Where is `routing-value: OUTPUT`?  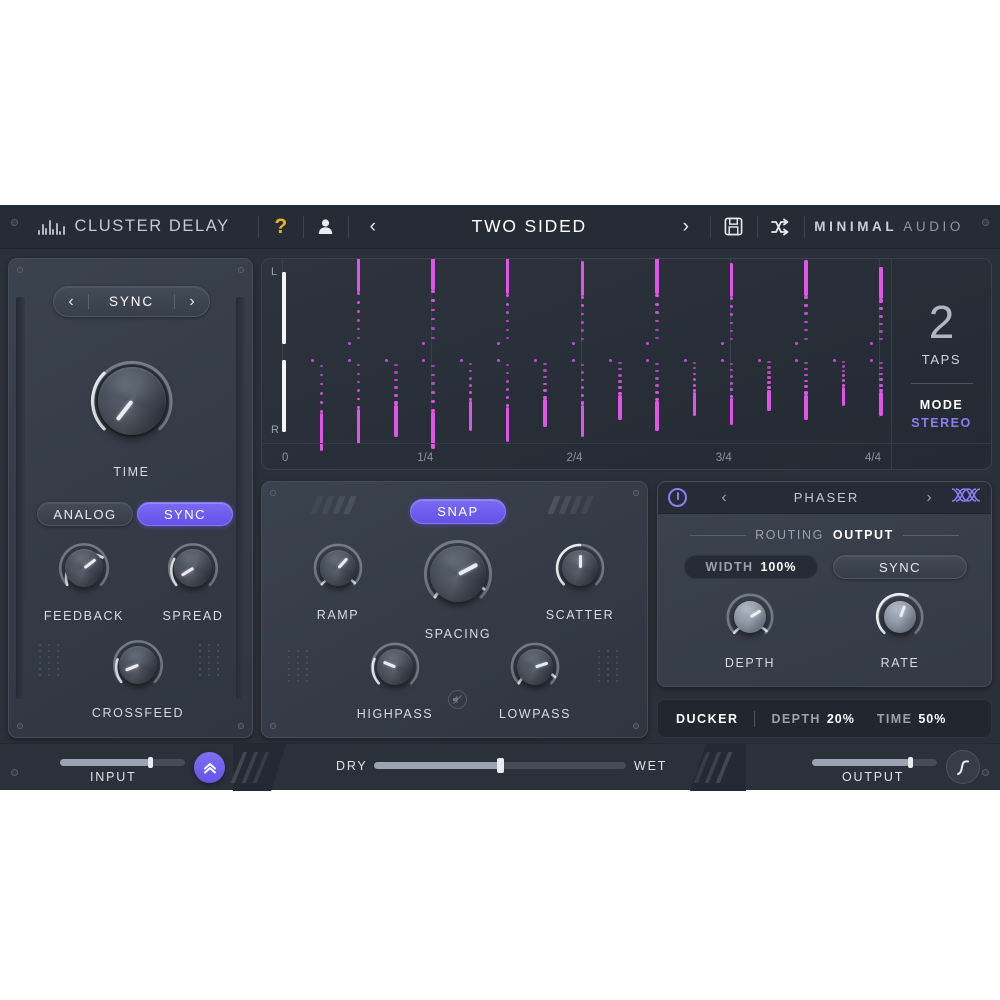
routing-value: OUTPUT is located at coordinates (863, 535).